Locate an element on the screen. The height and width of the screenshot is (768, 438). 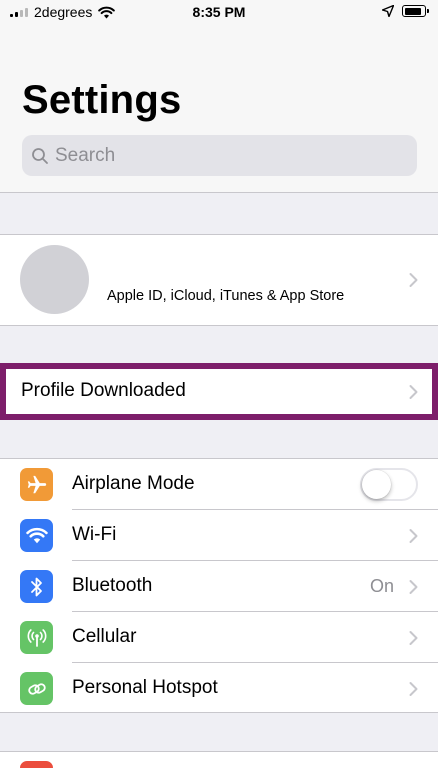
notifications-icon is located at coordinates (36, 764).